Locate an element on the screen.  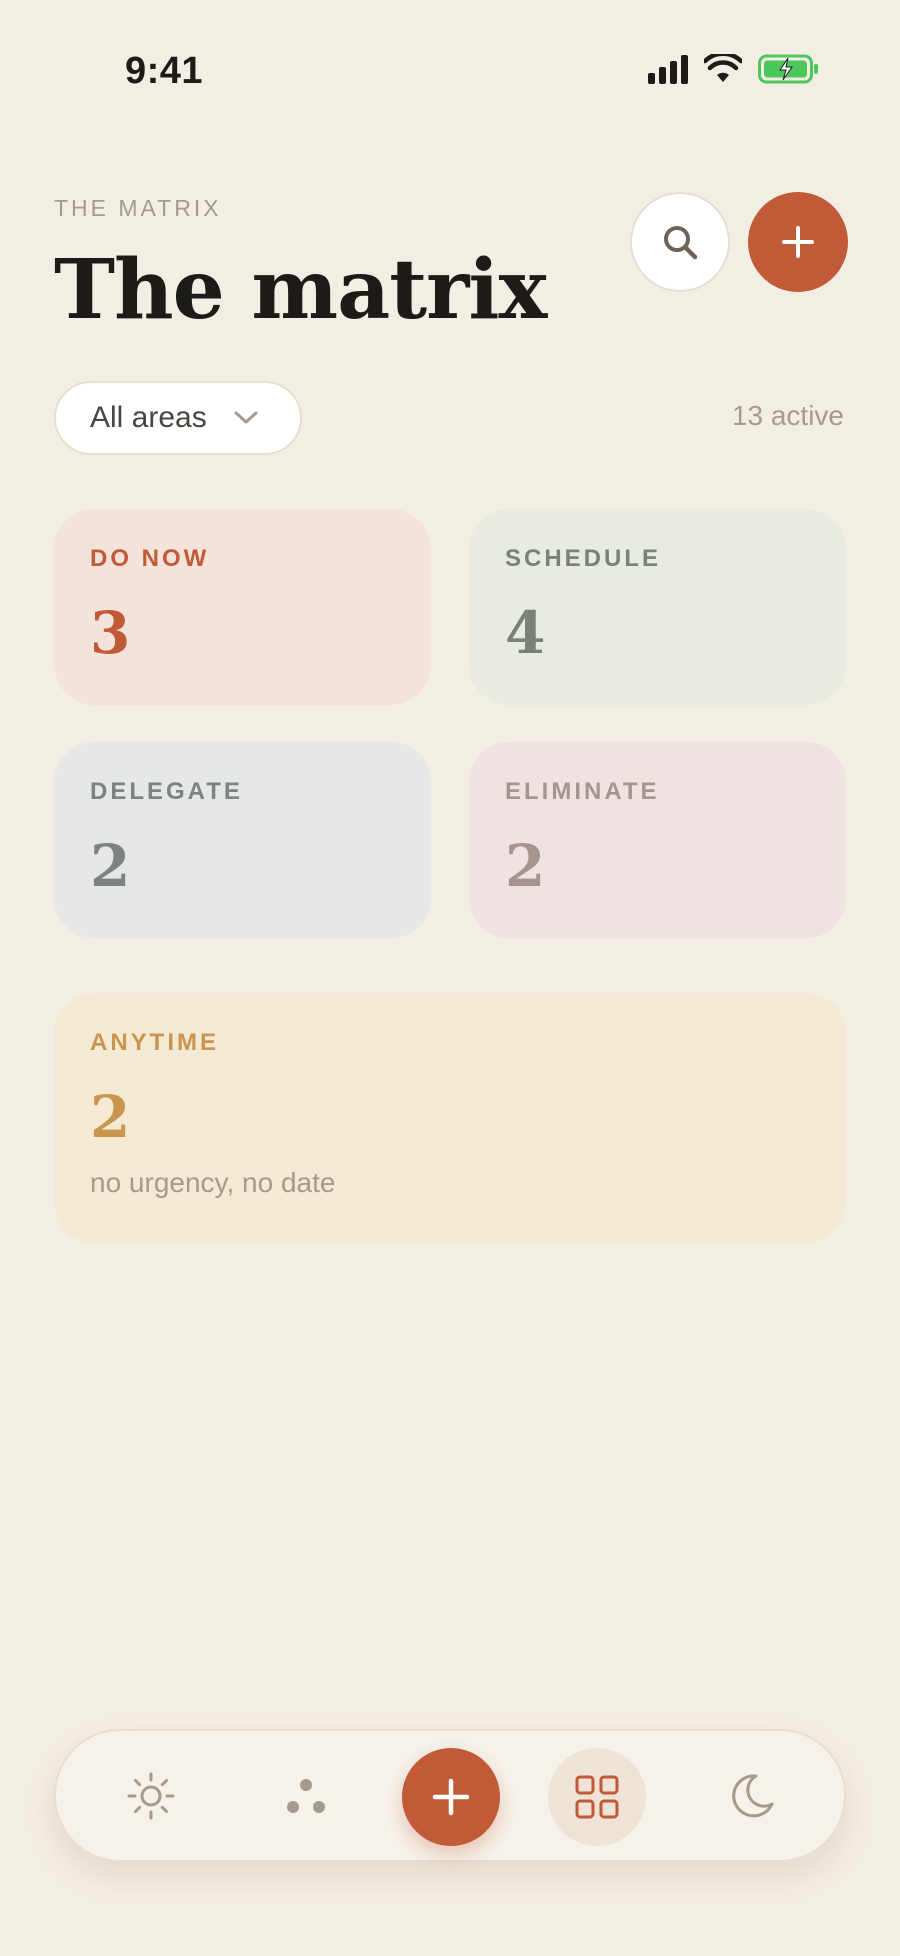
dots-icon is located at coordinates (306, 1795).